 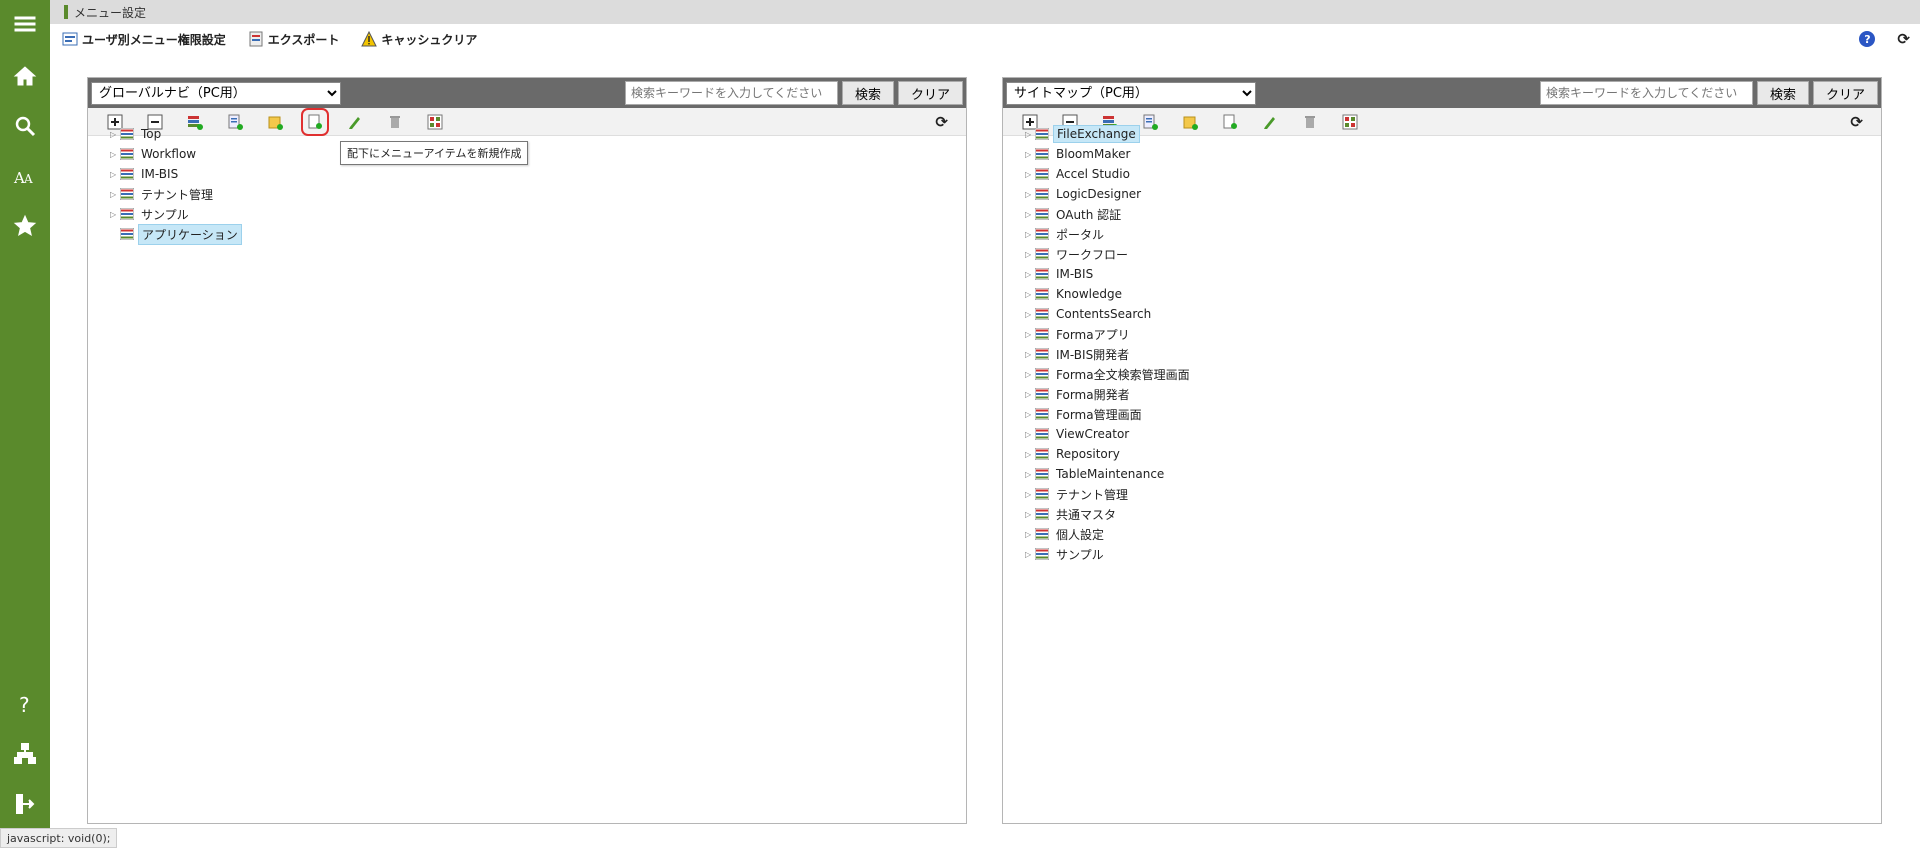 What do you see at coordinates (176, 134) in the screenshot?
I see `tree-node-top: ▷ Top` at bounding box center [176, 134].